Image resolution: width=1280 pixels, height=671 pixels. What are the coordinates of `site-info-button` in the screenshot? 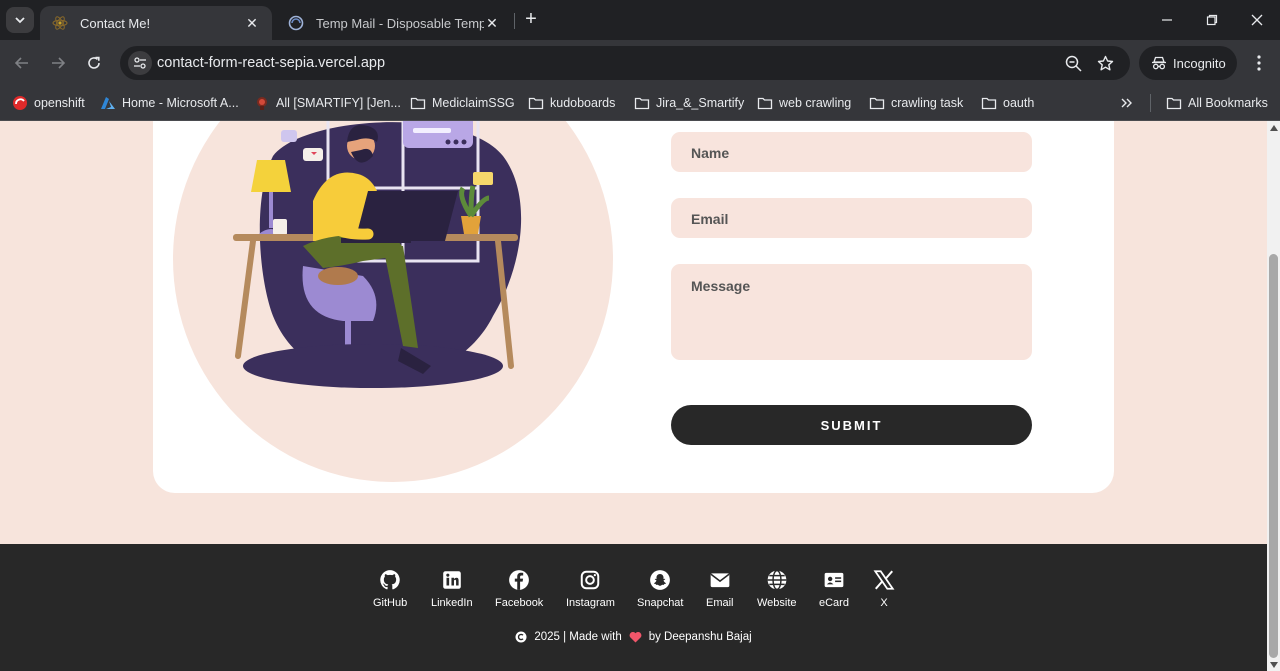 It's located at (140, 63).